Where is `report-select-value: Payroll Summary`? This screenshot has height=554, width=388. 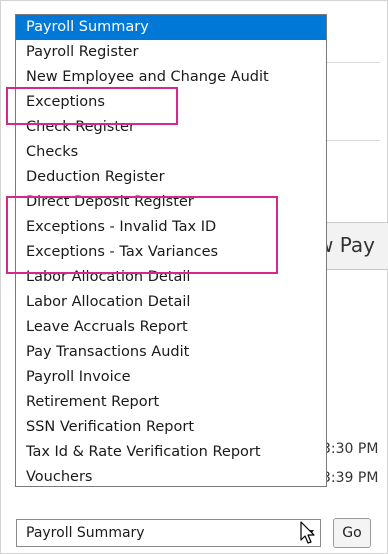 report-select-value: Payroll Summary is located at coordinates (85, 533).